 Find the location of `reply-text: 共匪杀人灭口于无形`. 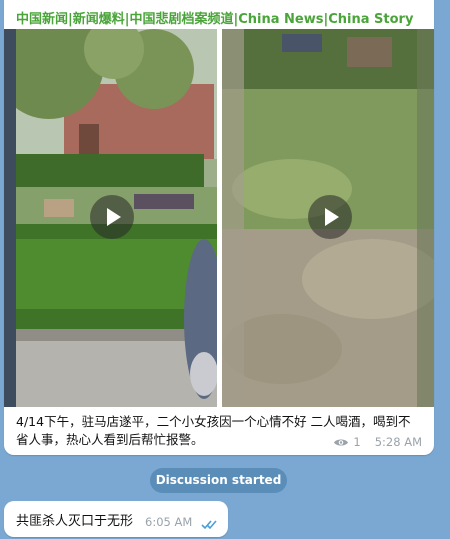

reply-text: 共匪杀人灭口于无形 is located at coordinates (75, 521).